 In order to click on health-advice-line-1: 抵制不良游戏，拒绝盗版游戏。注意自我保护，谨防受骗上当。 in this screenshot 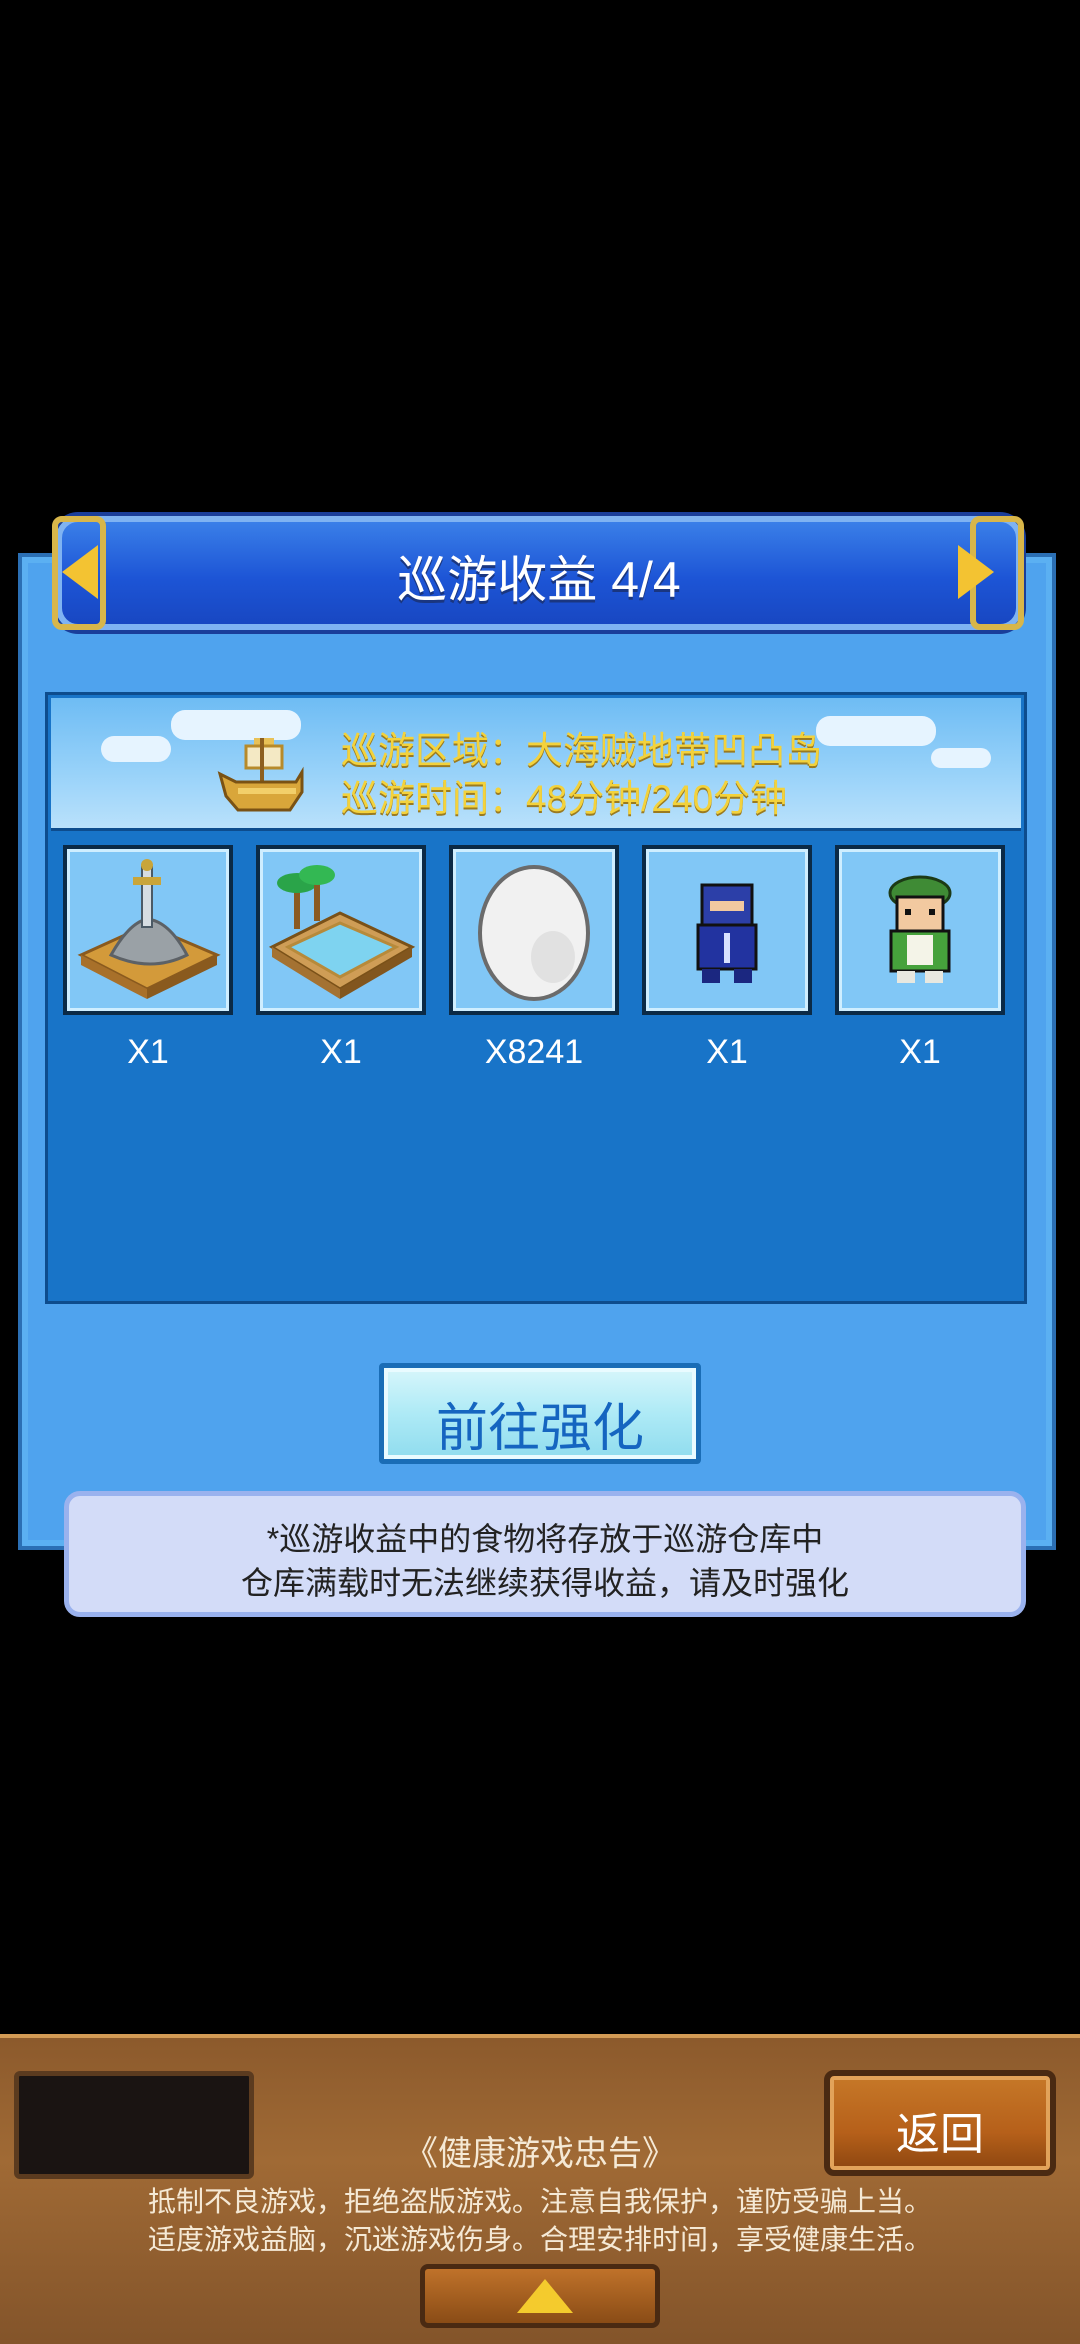, I will do `click(539, 2201)`.